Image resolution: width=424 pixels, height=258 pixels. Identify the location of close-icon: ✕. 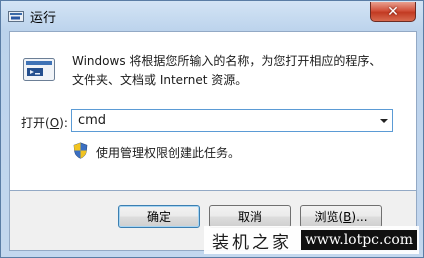
(393, 11).